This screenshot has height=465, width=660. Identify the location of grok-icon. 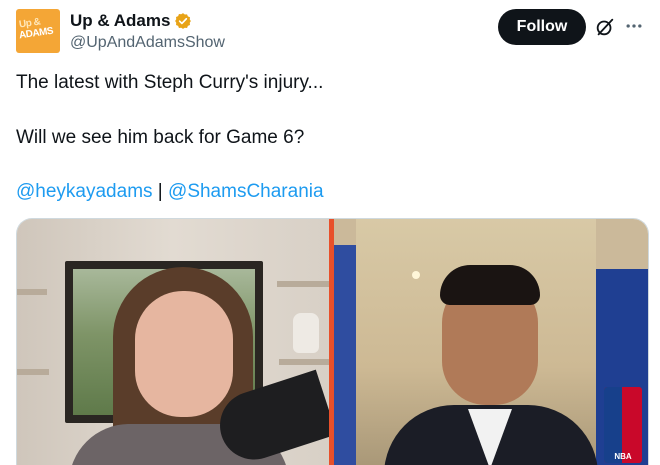
(605, 27).